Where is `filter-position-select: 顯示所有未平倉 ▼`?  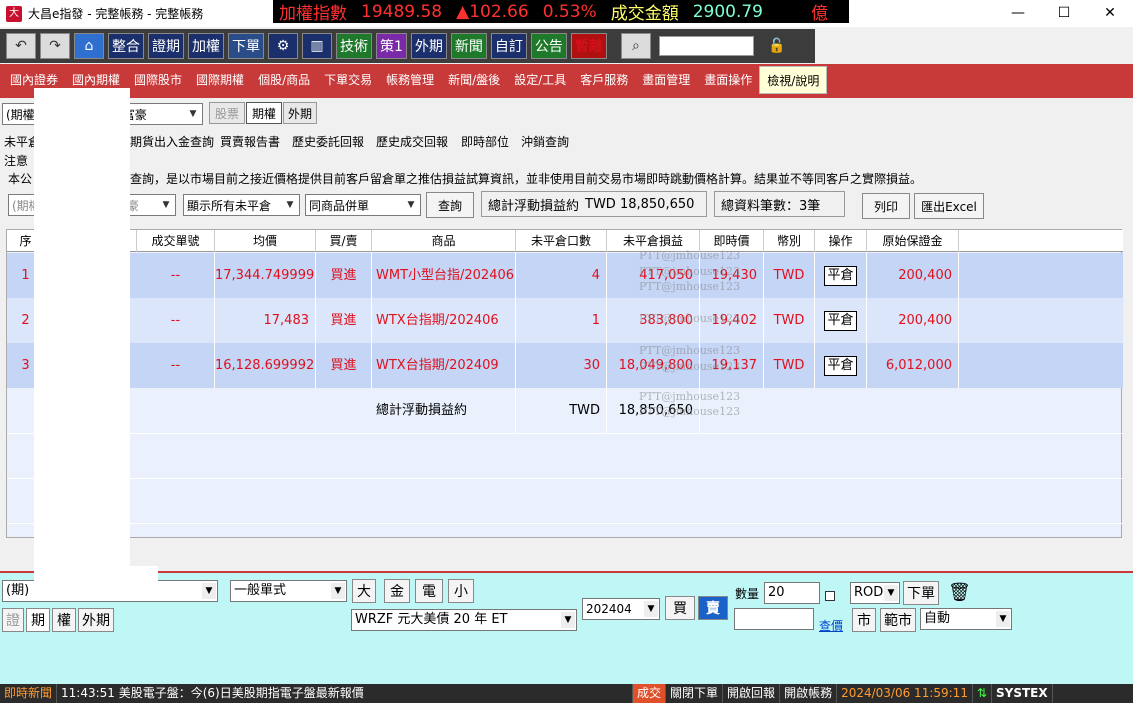 filter-position-select: 顯示所有未平倉 ▼ is located at coordinates (241, 205).